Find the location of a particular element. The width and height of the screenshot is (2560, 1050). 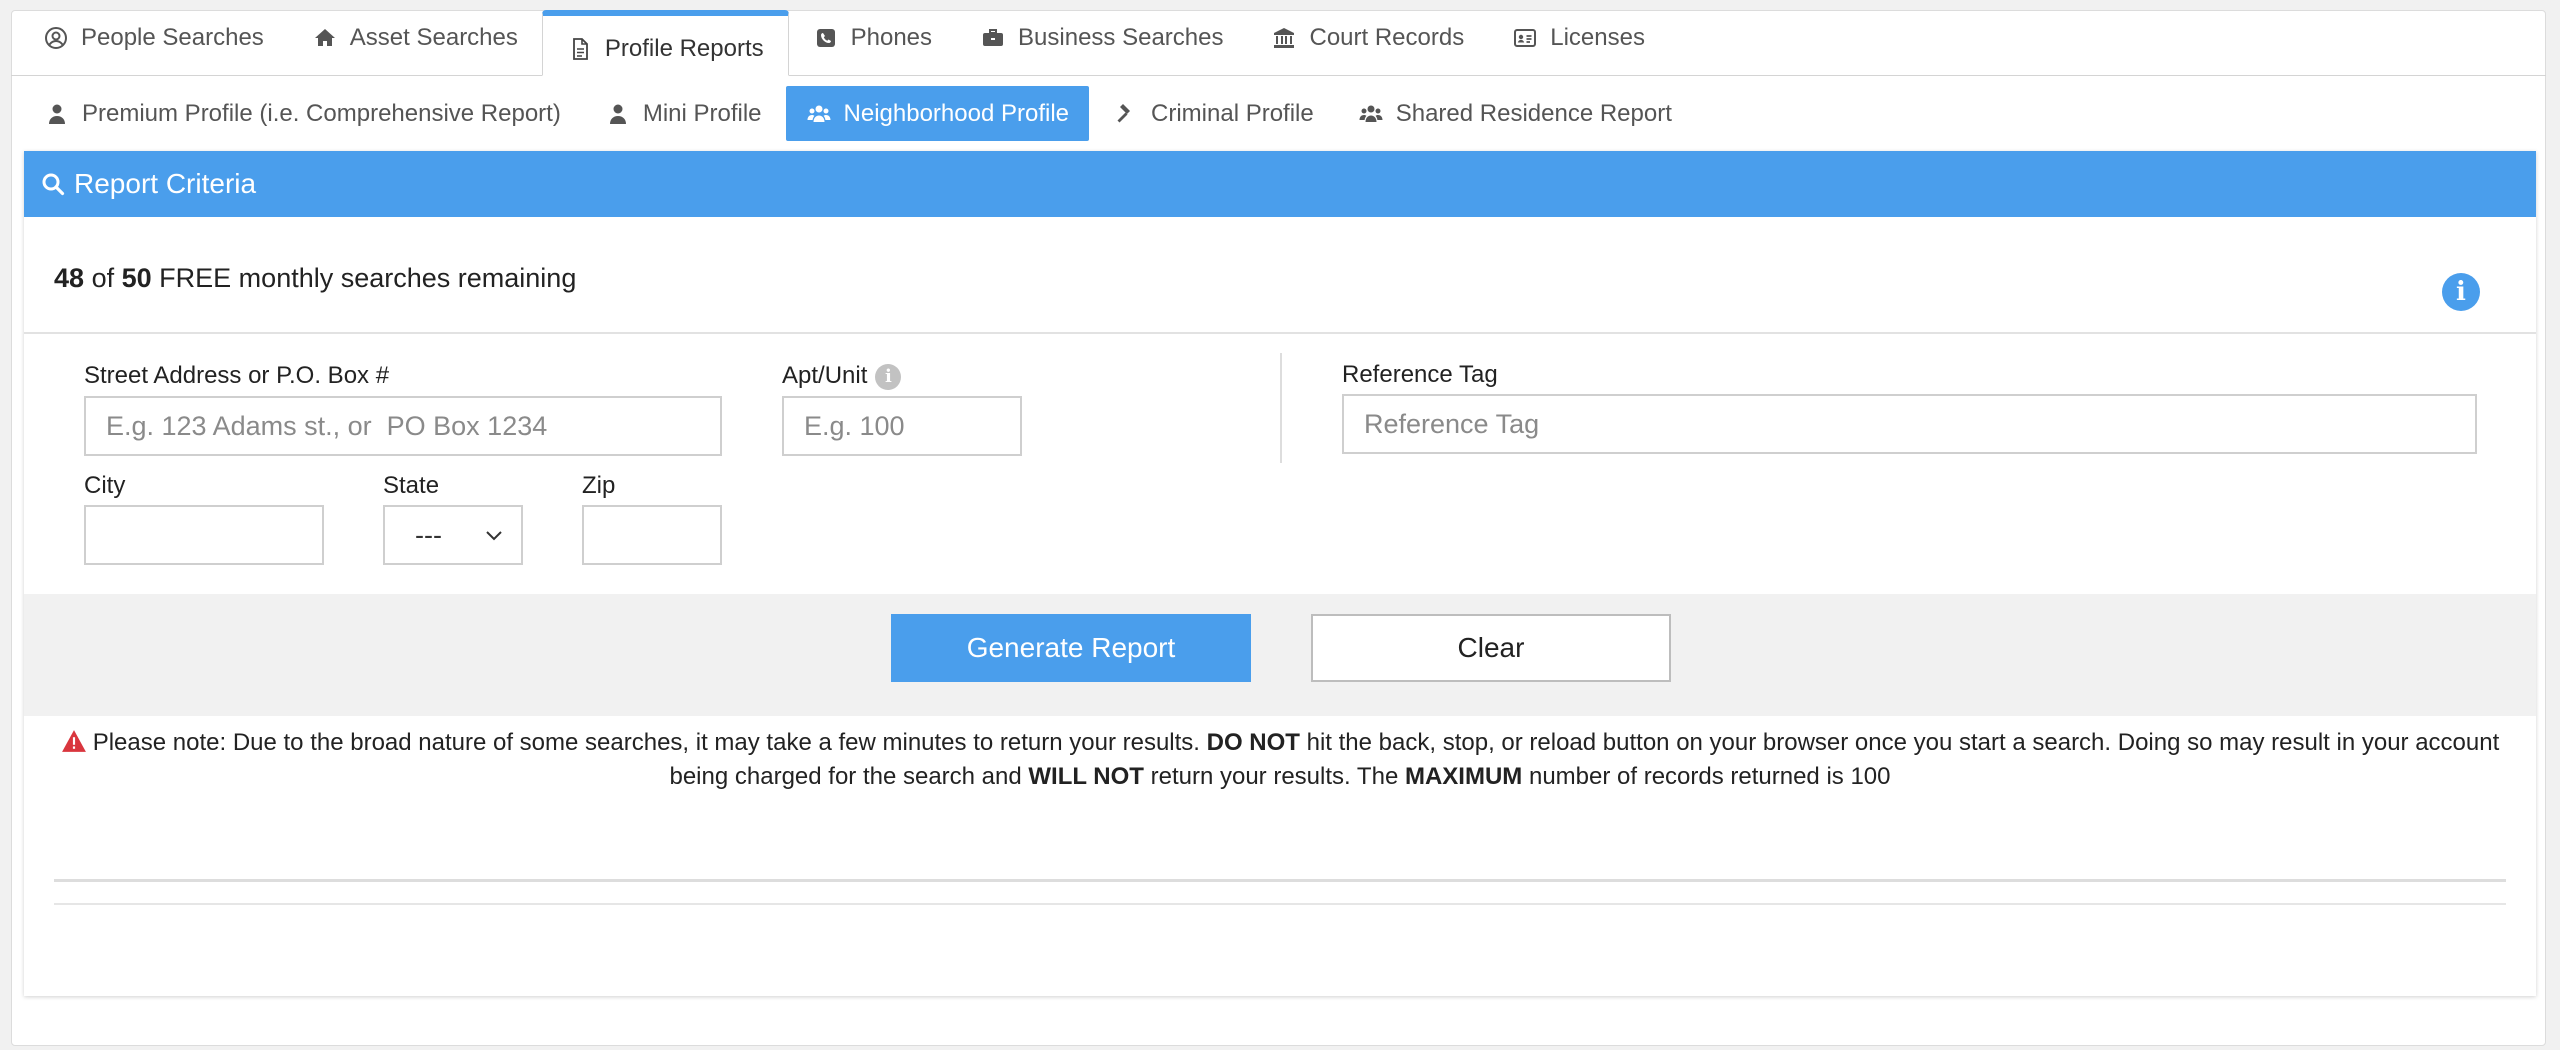

note-part4: number of records returned is 100 is located at coordinates (1709, 776).